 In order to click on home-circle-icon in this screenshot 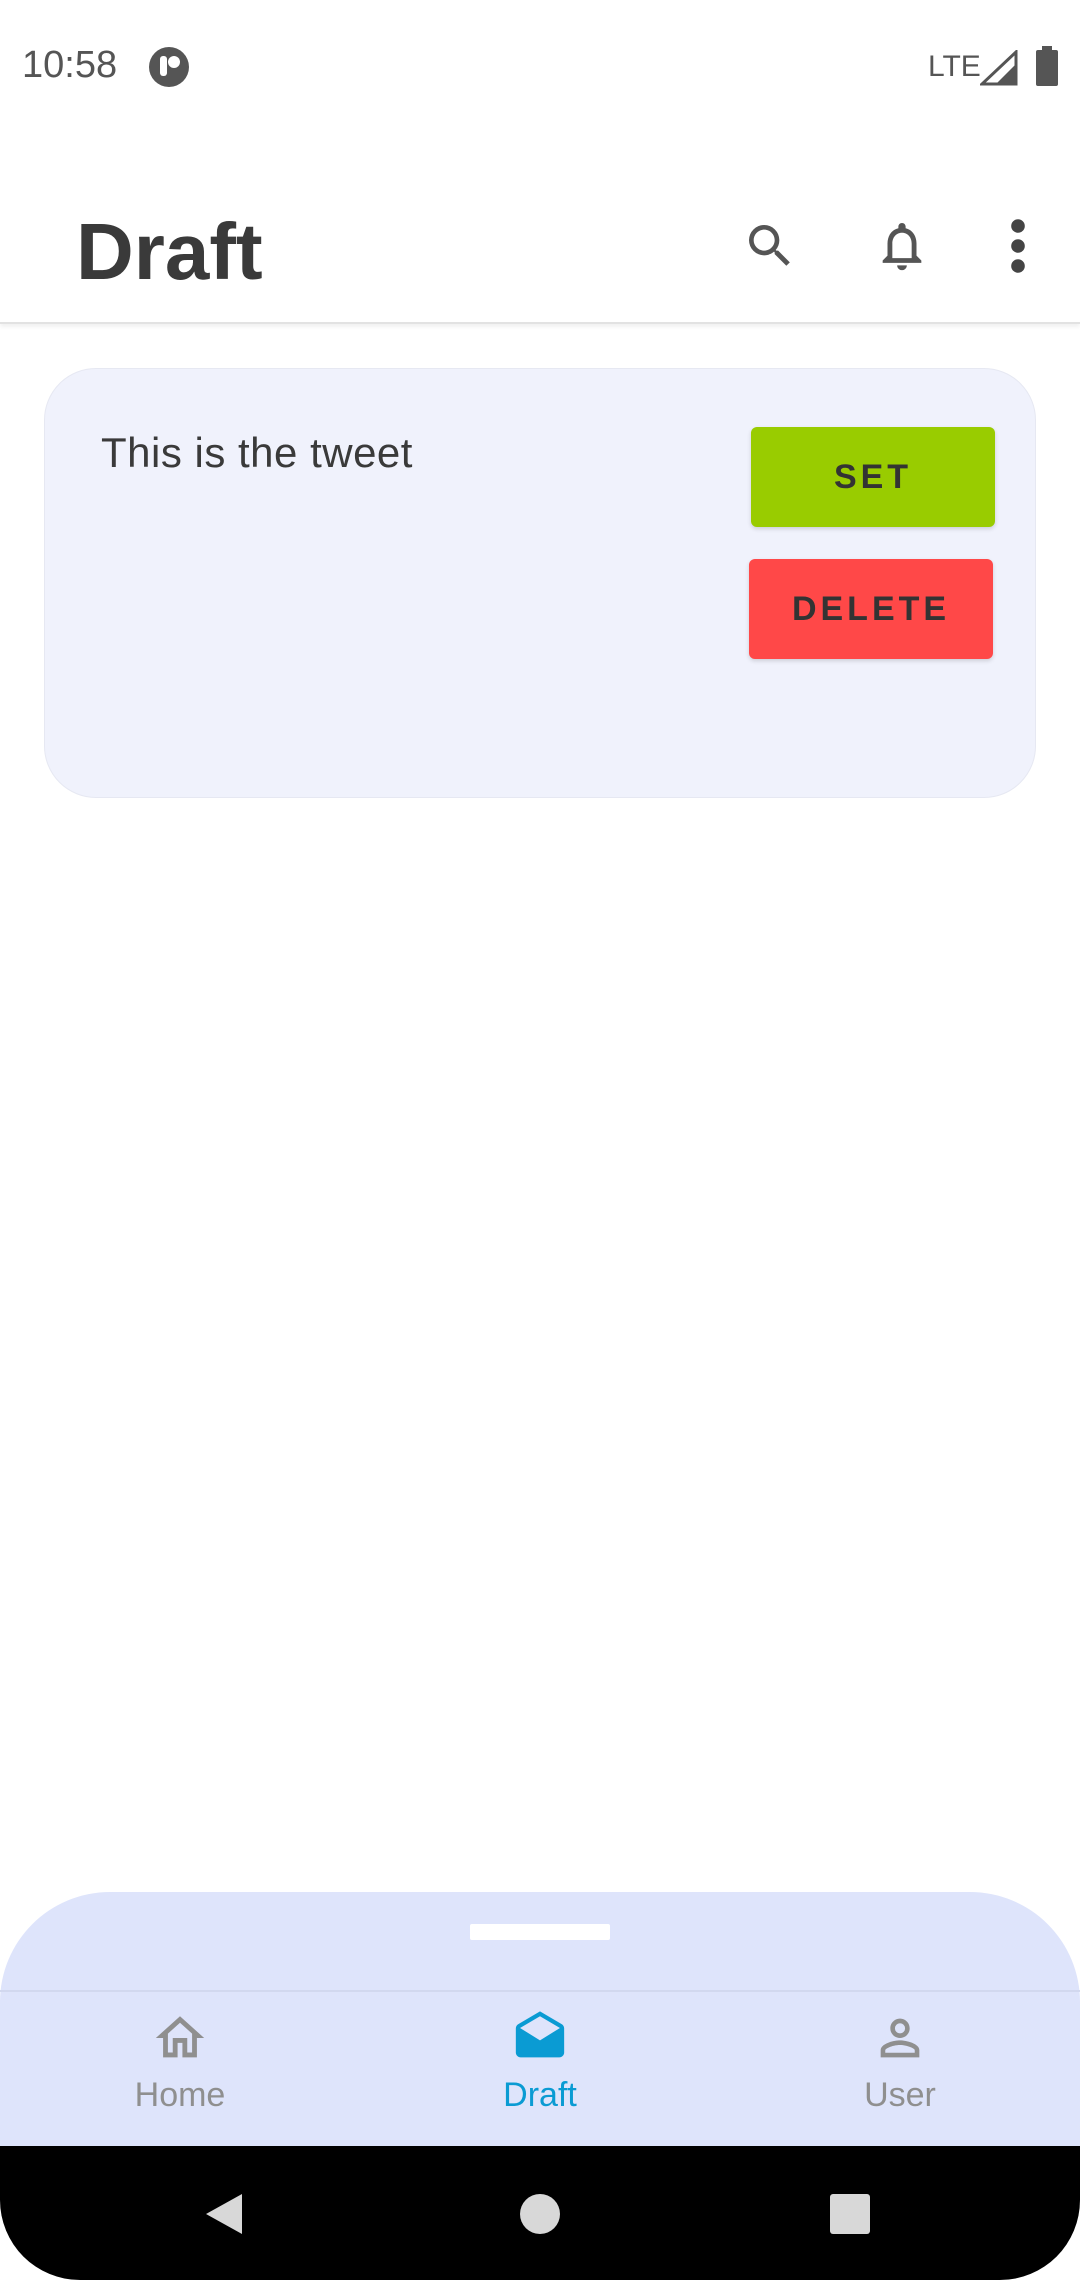, I will do `click(540, 2214)`.